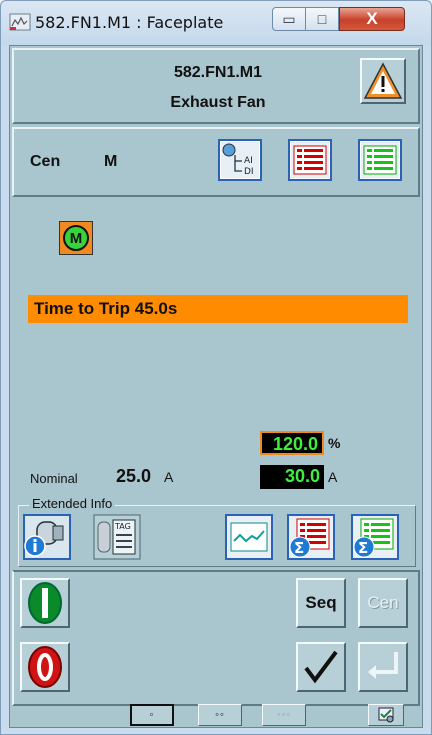 This screenshot has height=735, width=432. What do you see at coordinates (111, 161) in the screenshot?
I see `operation-mode-label: M` at bounding box center [111, 161].